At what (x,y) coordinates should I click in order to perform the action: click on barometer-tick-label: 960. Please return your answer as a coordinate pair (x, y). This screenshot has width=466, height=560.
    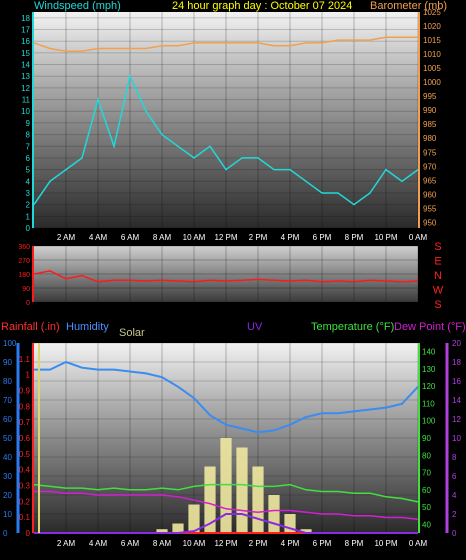
    Looking at the image, I should click on (430, 194).